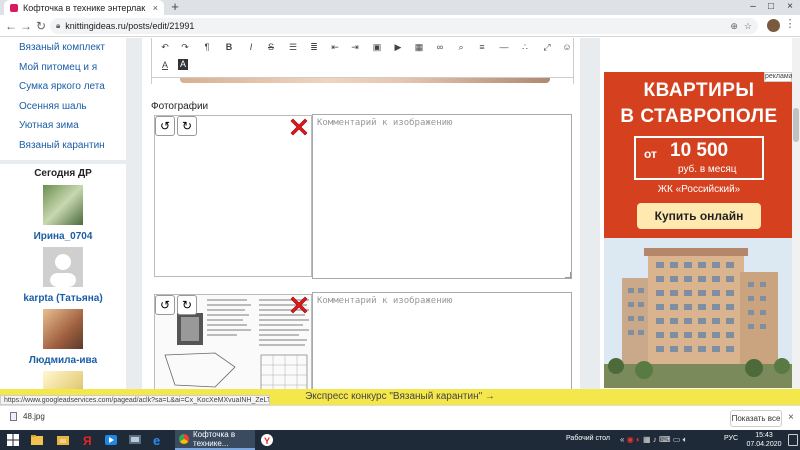 The height and width of the screenshot is (450, 800). What do you see at coordinates (647, 439) in the screenshot?
I see `tray-network-icon: ▦` at bounding box center [647, 439].